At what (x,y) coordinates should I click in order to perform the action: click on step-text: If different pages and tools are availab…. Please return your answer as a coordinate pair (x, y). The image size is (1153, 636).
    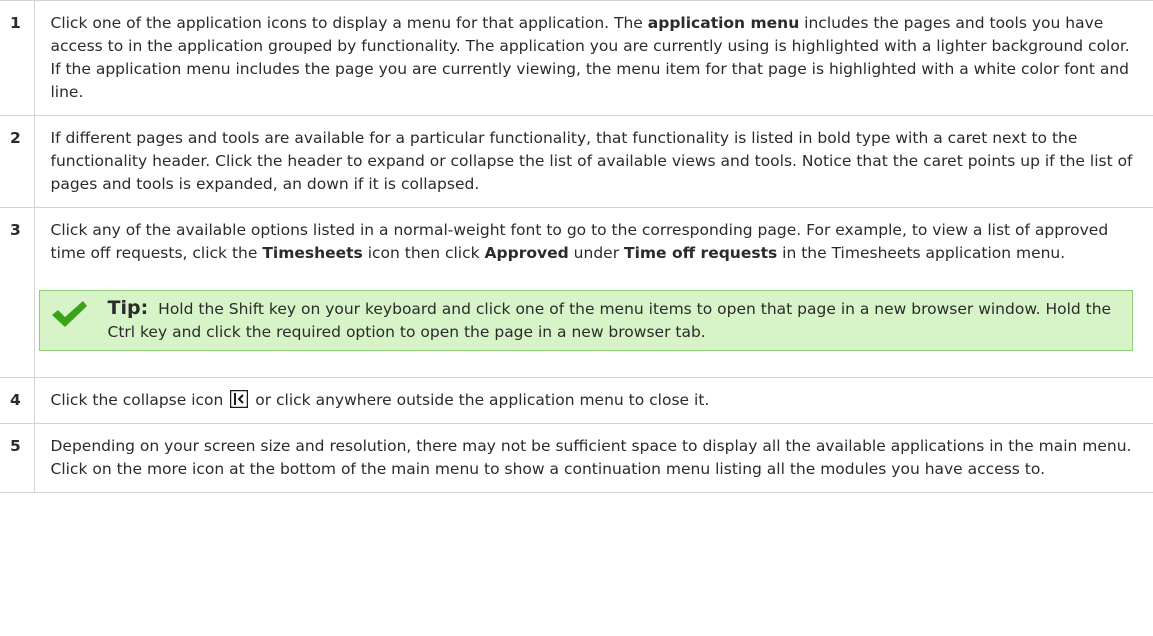
    Looking at the image, I should click on (593, 161).